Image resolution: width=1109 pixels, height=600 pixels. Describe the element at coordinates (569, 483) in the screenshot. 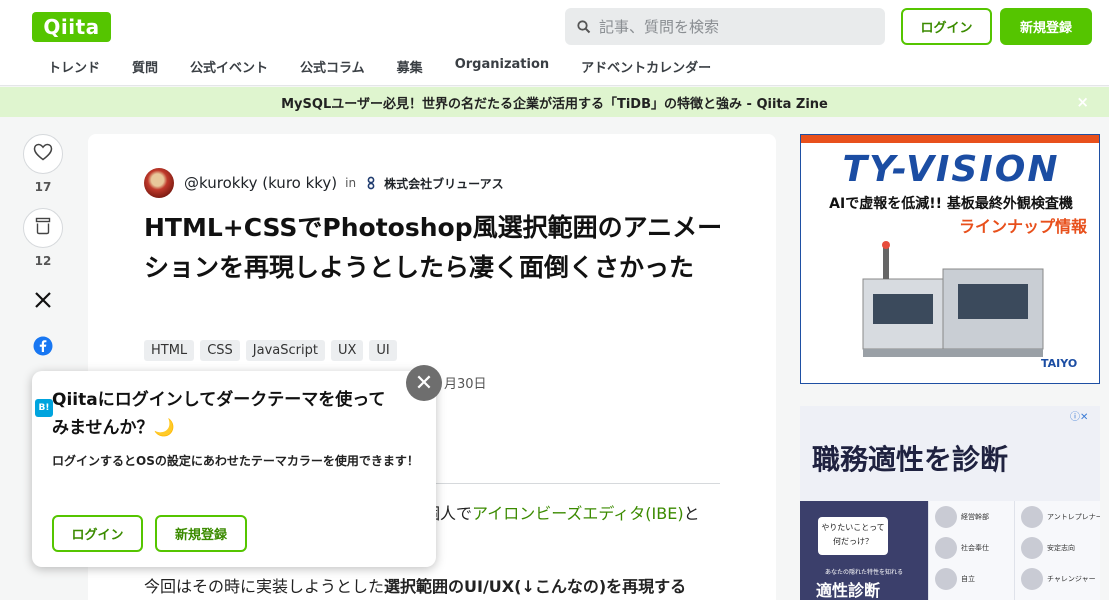

I see `divider` at that location.